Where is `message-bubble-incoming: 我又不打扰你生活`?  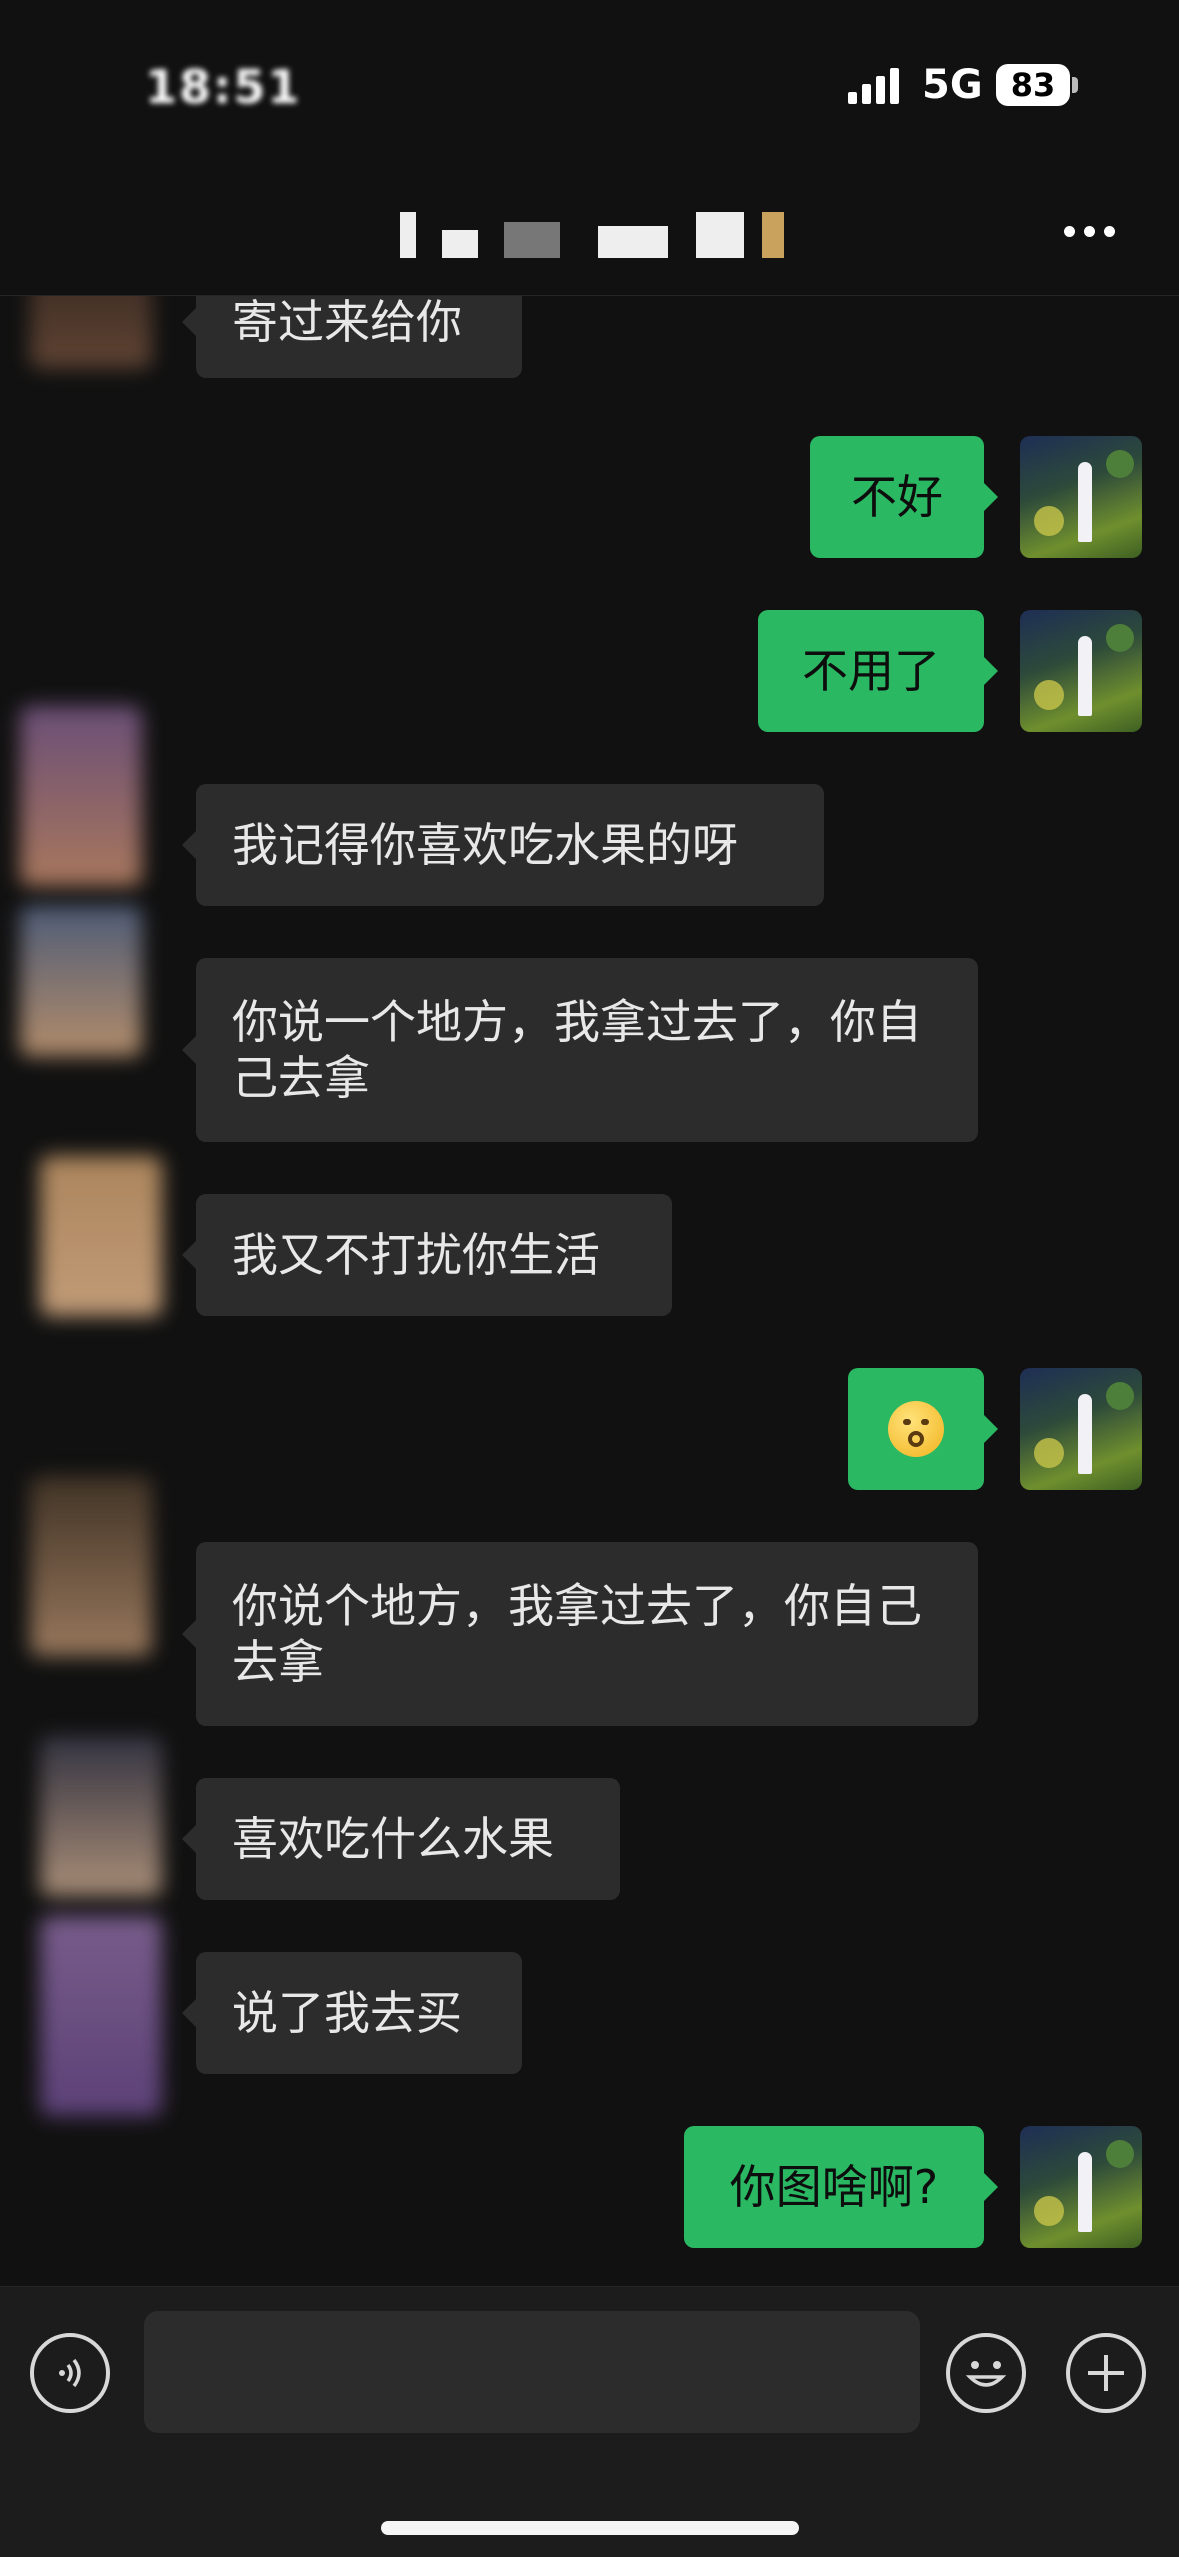
message-bubble-incoming: 我又不打扰你生活 is located at coordinates (427, 1255).